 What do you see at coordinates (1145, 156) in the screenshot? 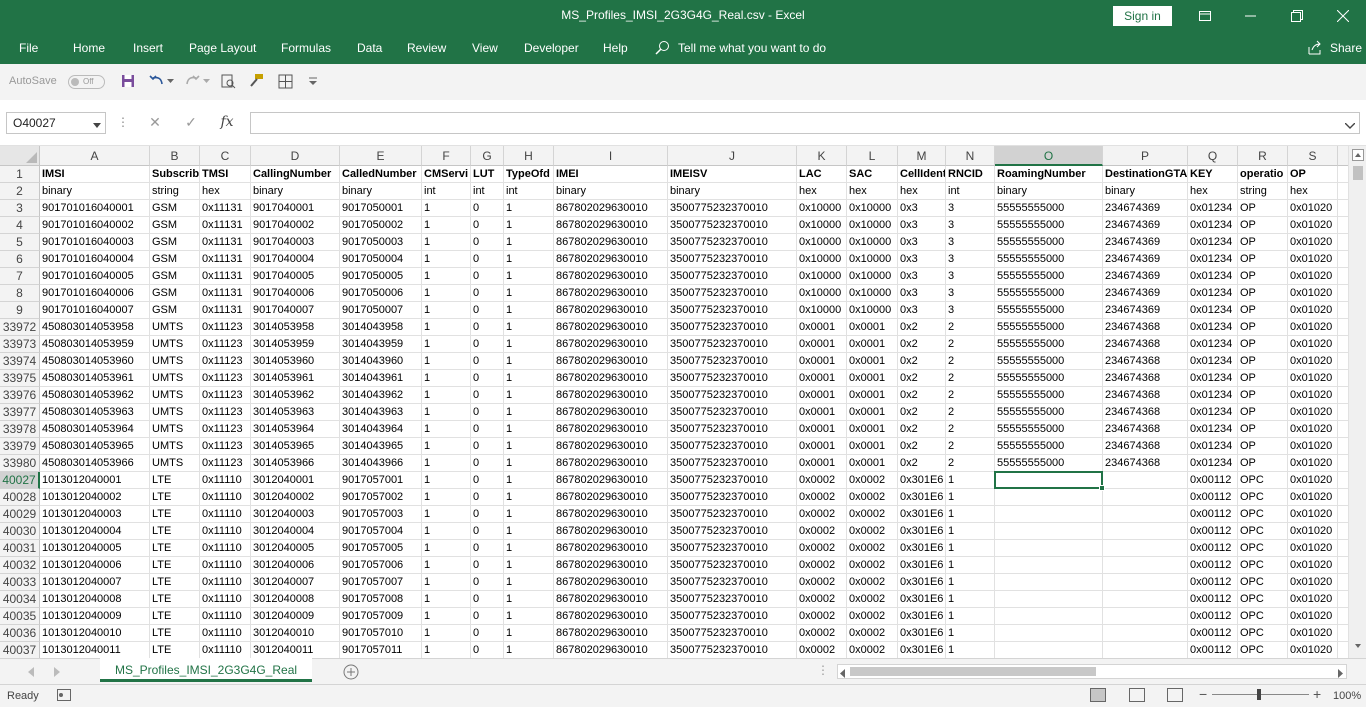
I see `column-header-p: P` at bounding box center [1145, 156].